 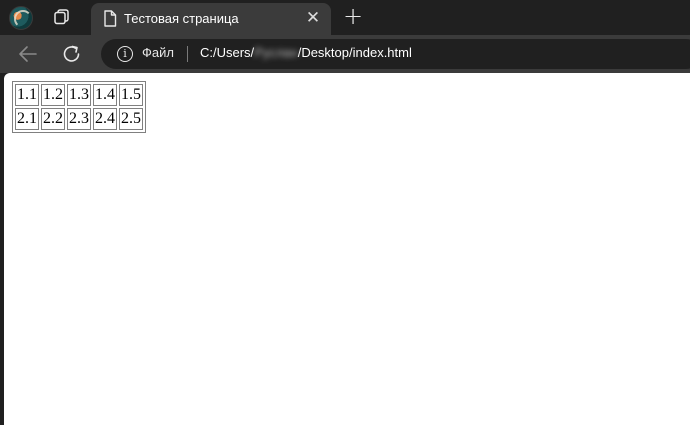 I want to click on tab-strip: Тестовая страница ✕ +, so click(x=345, y=17).